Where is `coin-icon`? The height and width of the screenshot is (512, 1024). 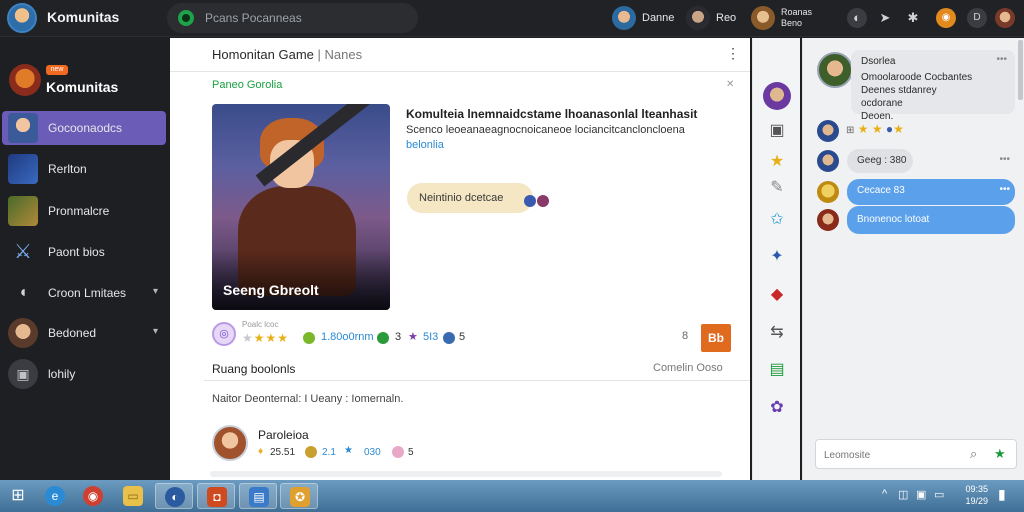 coin-icon is located at coordinates (309, 338).